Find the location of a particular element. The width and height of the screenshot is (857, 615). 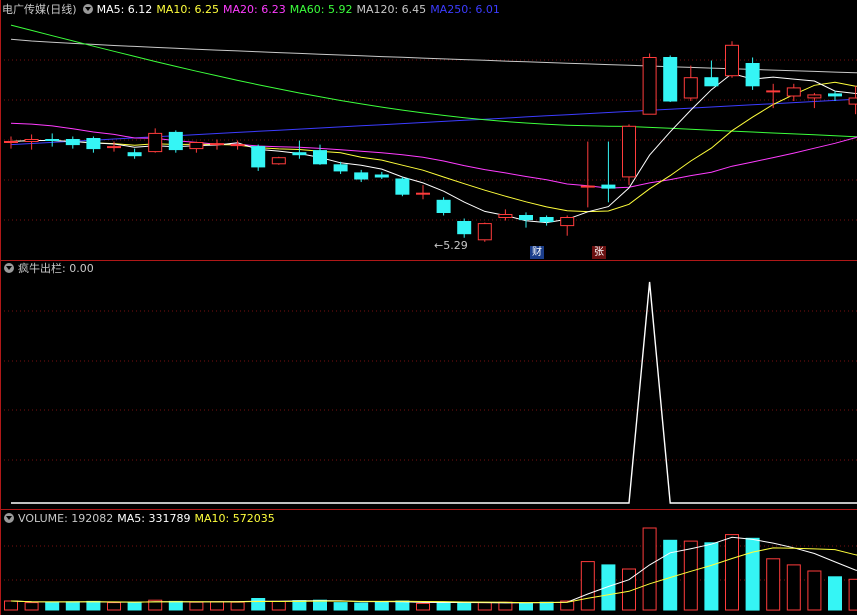

low-price-label: ←5.29 is located at coordinates (451, 245).